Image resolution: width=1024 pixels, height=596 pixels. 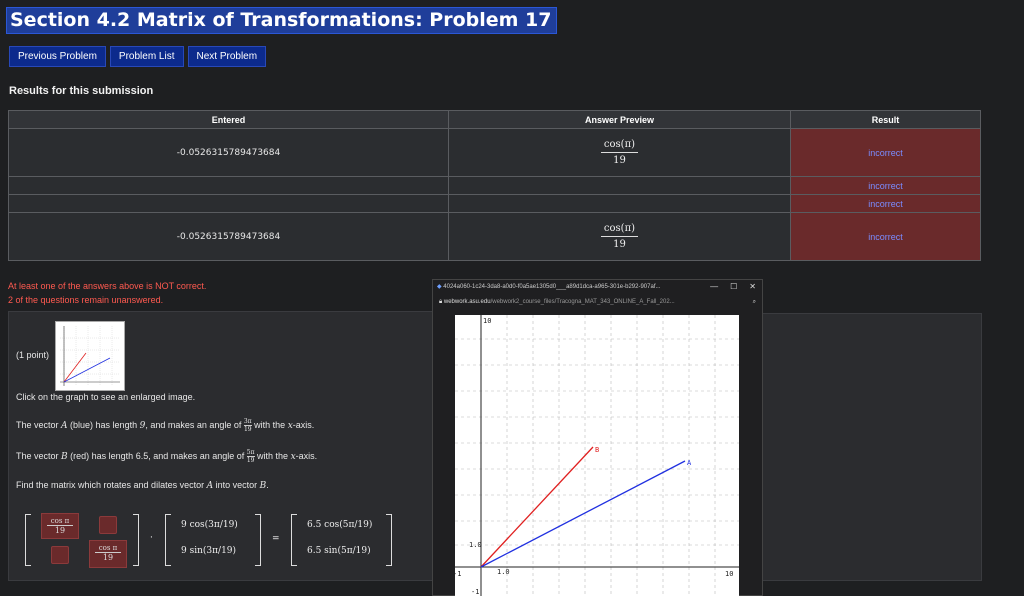 What do you see at coordinates (250, 453) in the screenshot?
I see `angle-b-num: 5π` at bounding box center [250, 453].